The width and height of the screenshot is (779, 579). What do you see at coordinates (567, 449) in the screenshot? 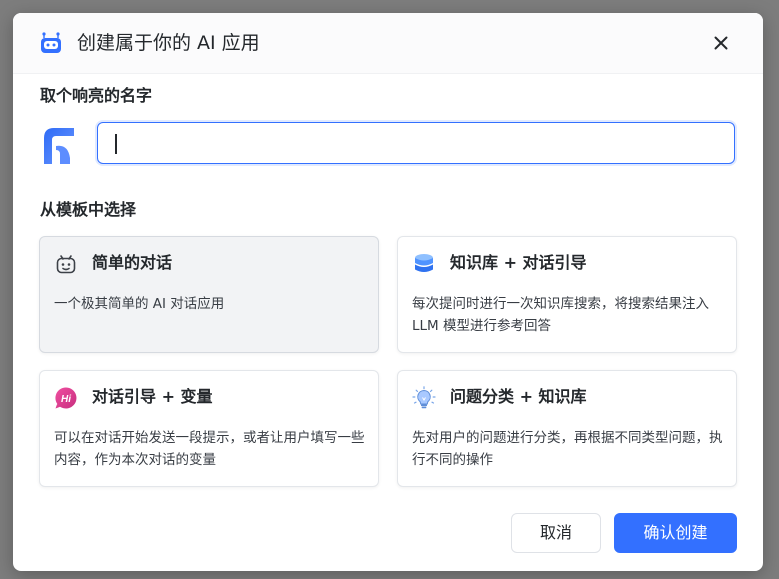
I see `template-description: 先对用户的问题进行分类，再根据不同类型问题，执行不同的操作` at bounding box center [567, 449].